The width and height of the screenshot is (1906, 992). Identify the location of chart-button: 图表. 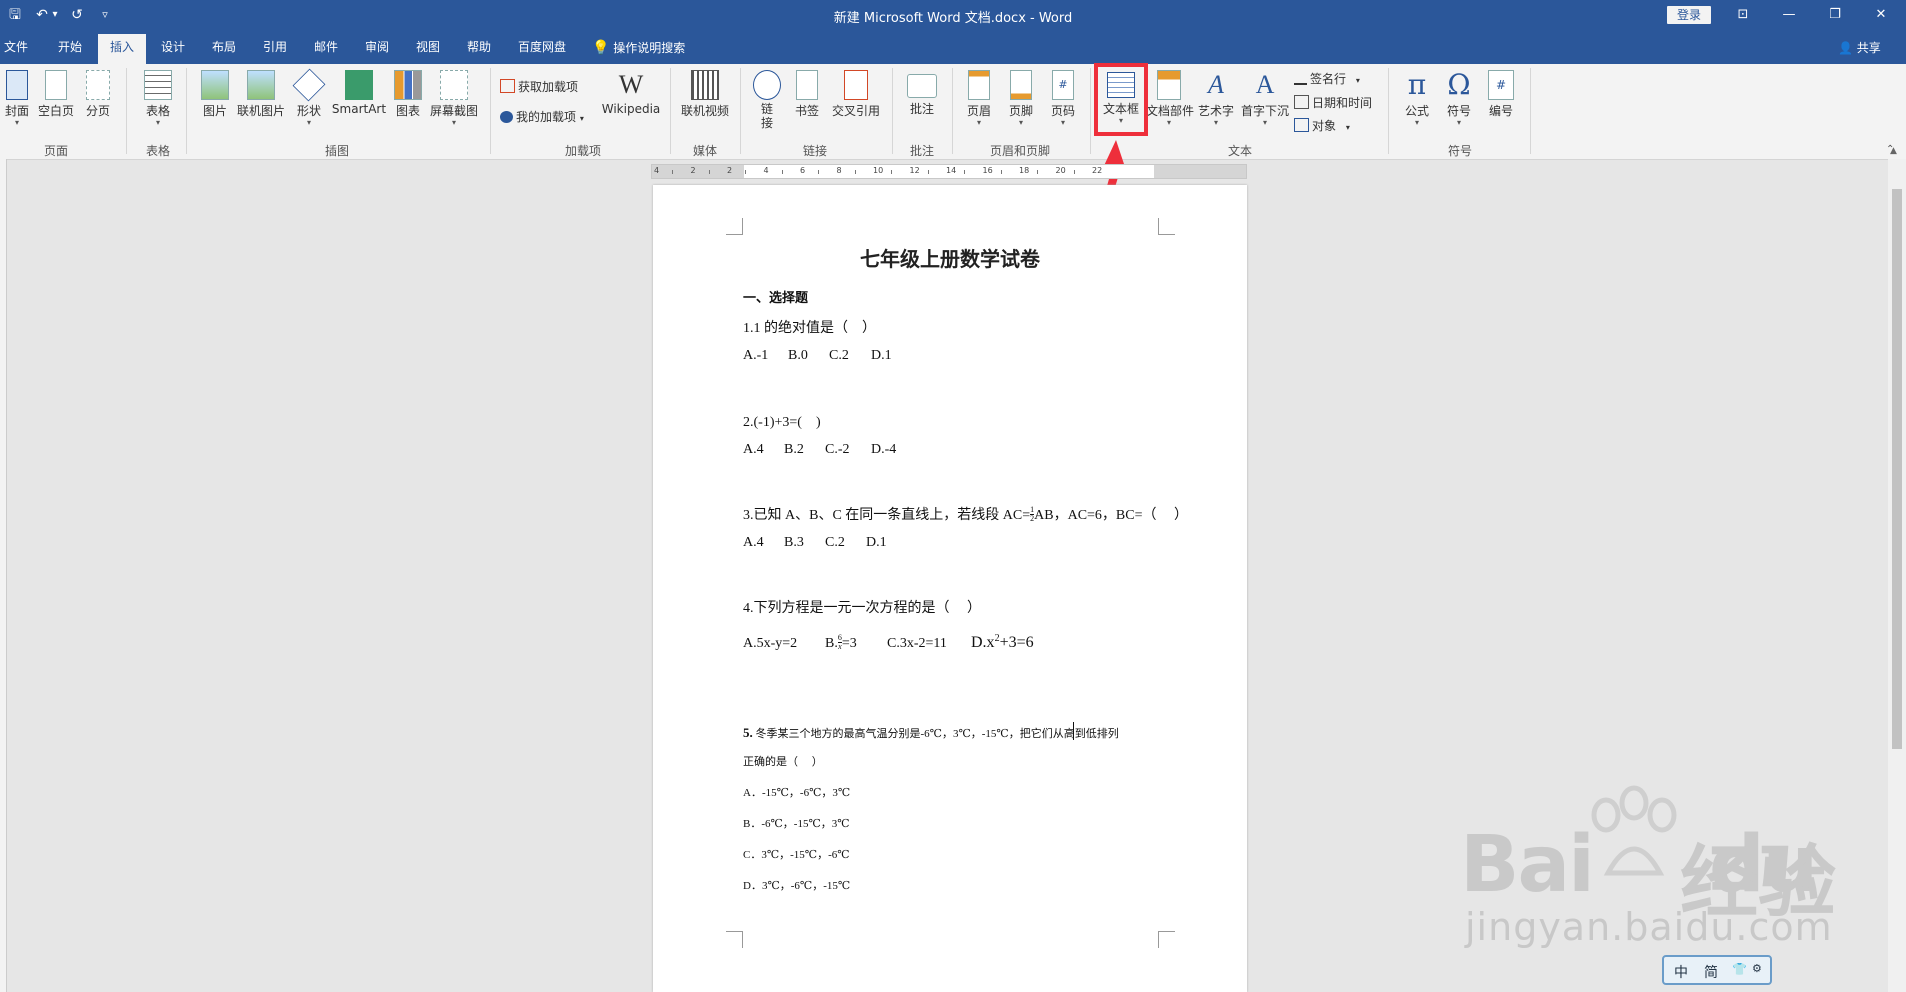
(408, 94).